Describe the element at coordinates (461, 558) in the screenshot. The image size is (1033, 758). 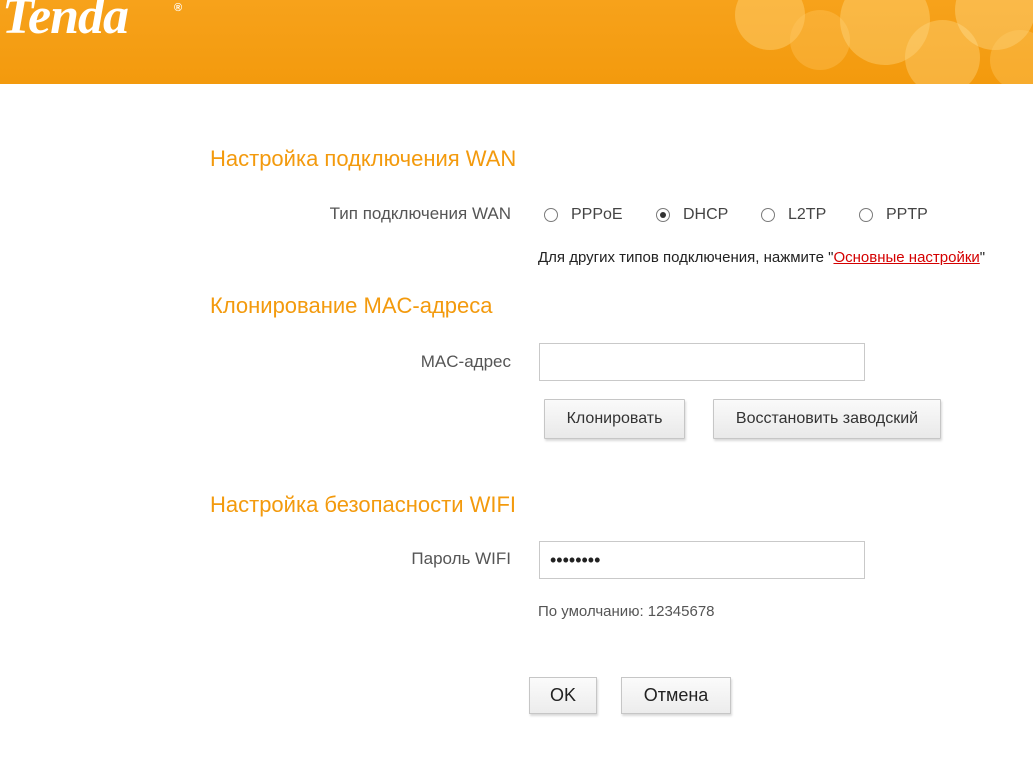
I see `wifi-password-label: Пароль WIFI` at that location.